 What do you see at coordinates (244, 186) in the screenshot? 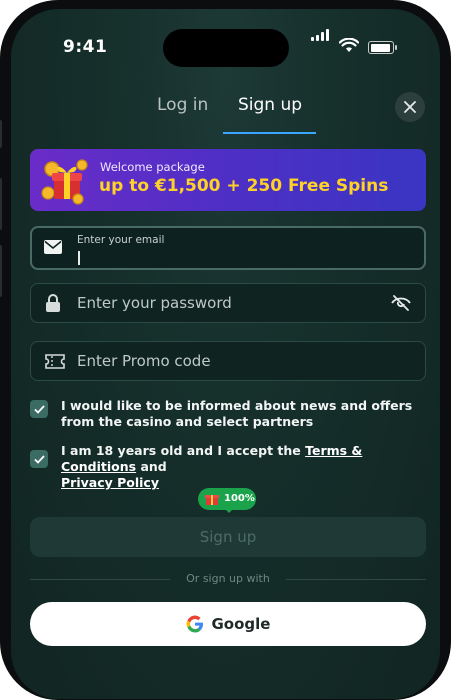
I see `banner-amount: up to €1,500 + 250 Free Spins` at bounding box center [244, 186].